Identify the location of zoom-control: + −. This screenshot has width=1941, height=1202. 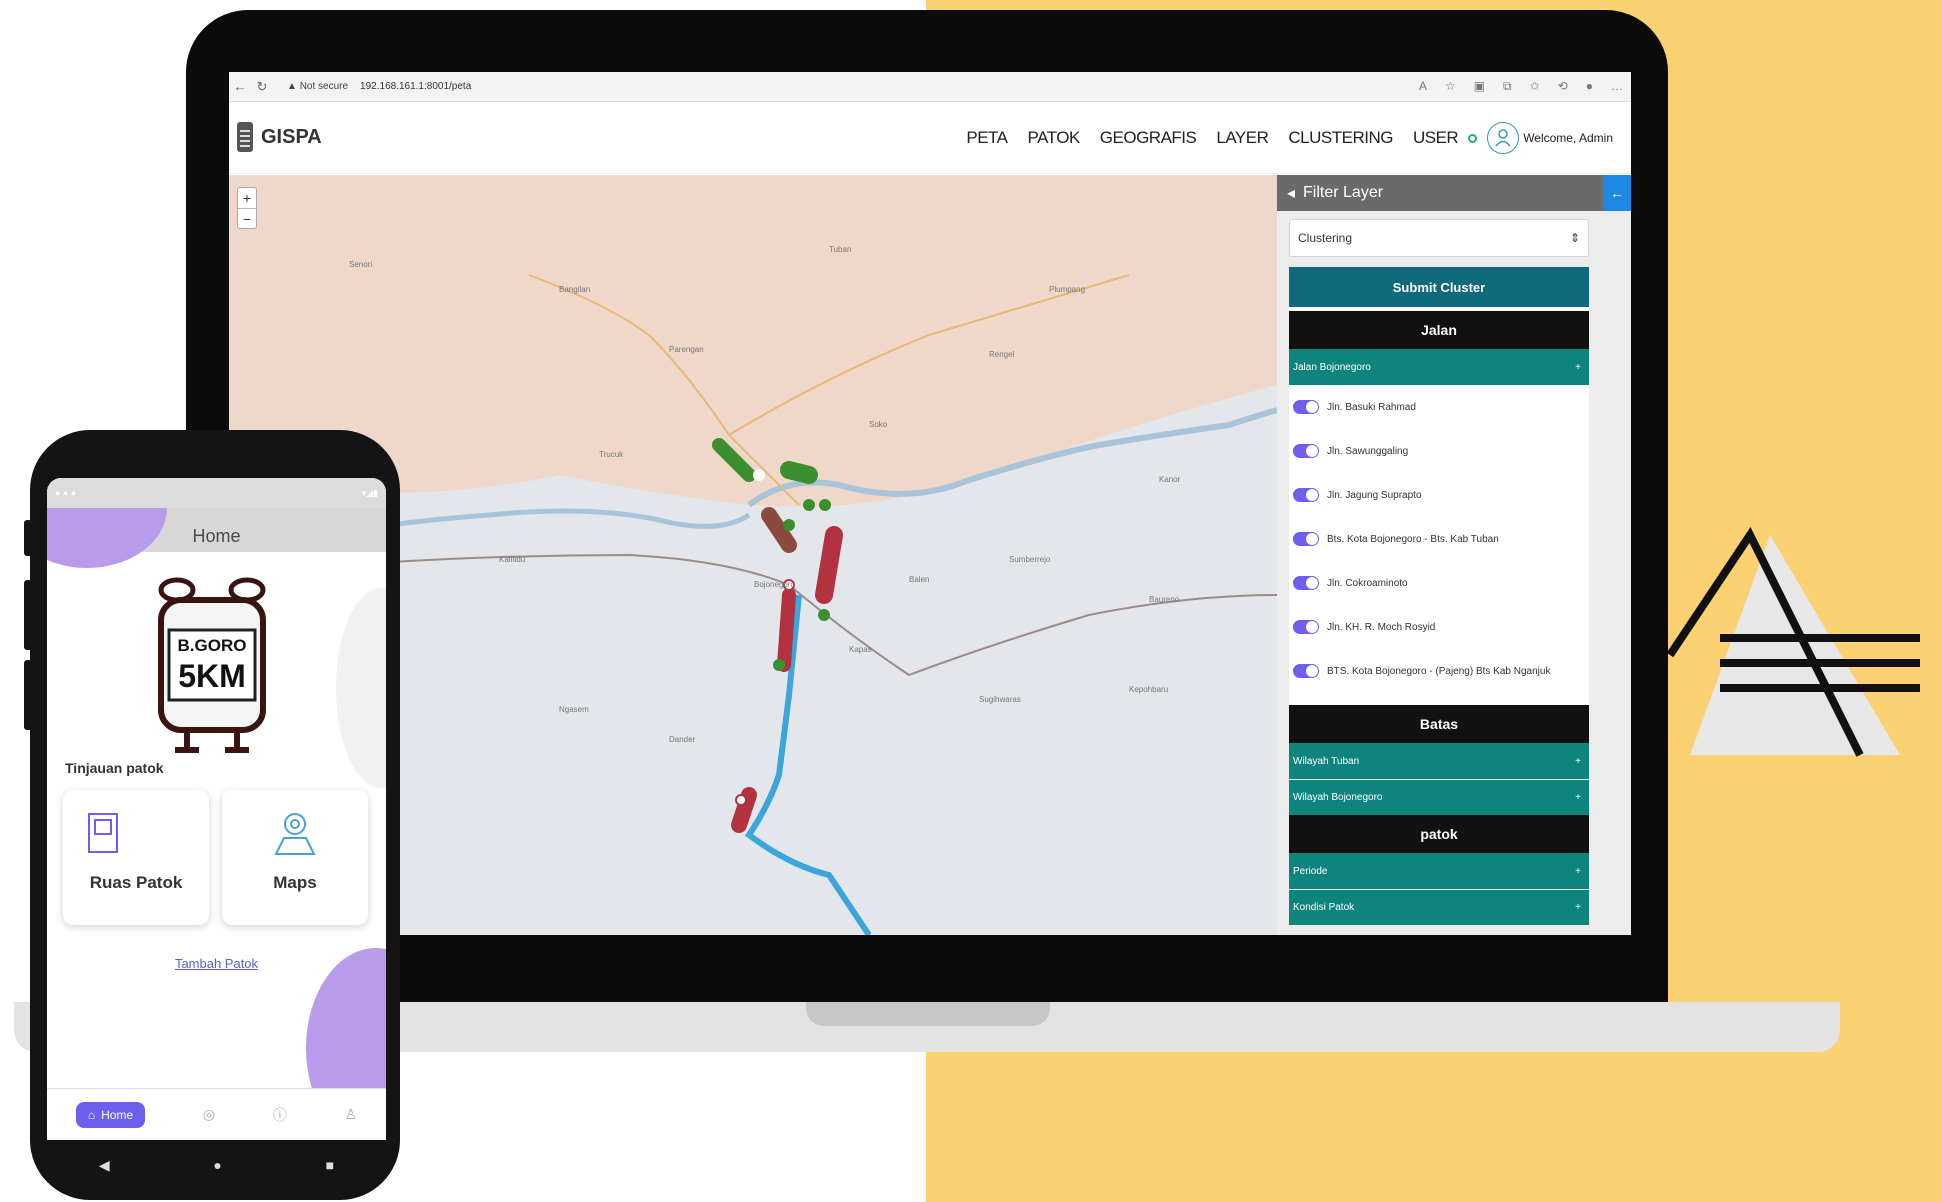
(247, 208).